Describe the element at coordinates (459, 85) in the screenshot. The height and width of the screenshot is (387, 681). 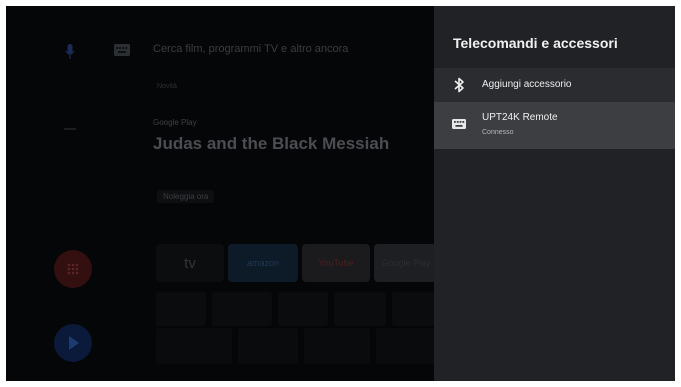
I see `bluetooth-icon` at that location.